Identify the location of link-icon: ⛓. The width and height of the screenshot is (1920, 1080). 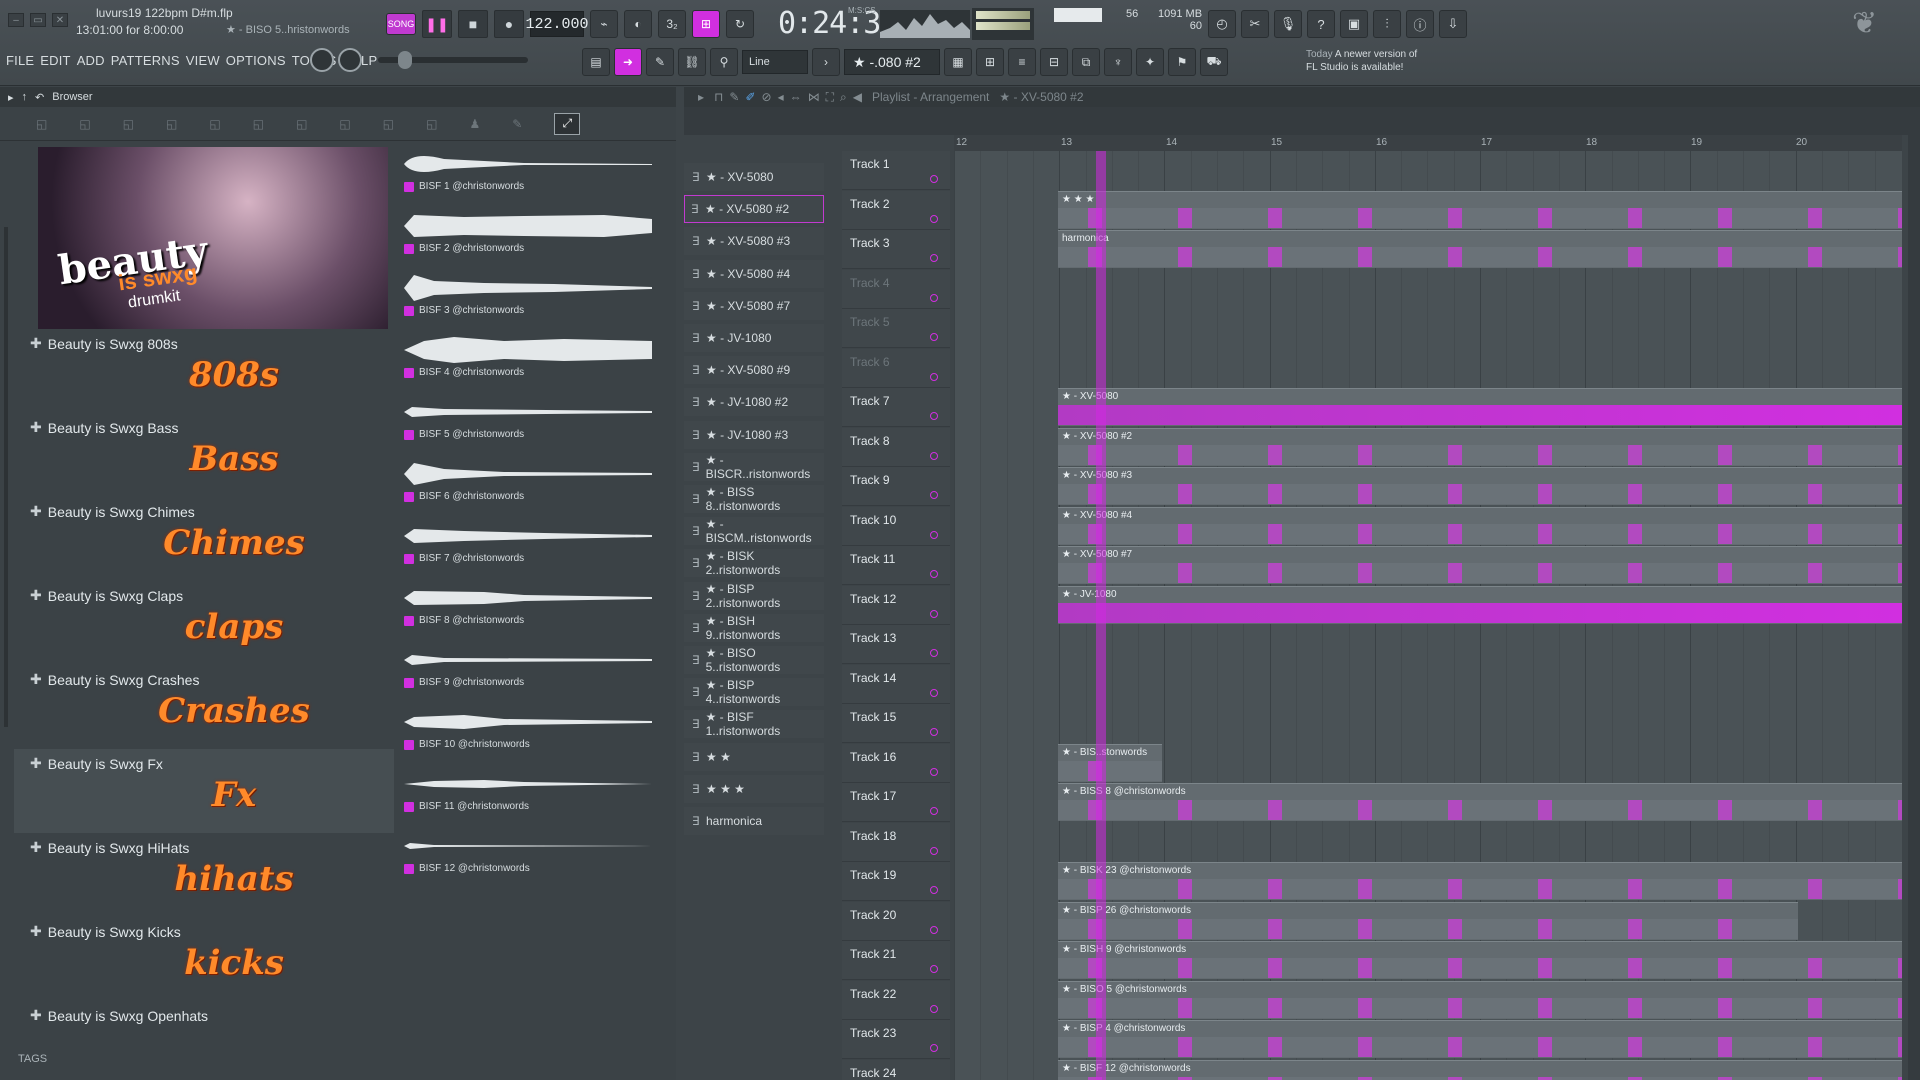
(692, 62).